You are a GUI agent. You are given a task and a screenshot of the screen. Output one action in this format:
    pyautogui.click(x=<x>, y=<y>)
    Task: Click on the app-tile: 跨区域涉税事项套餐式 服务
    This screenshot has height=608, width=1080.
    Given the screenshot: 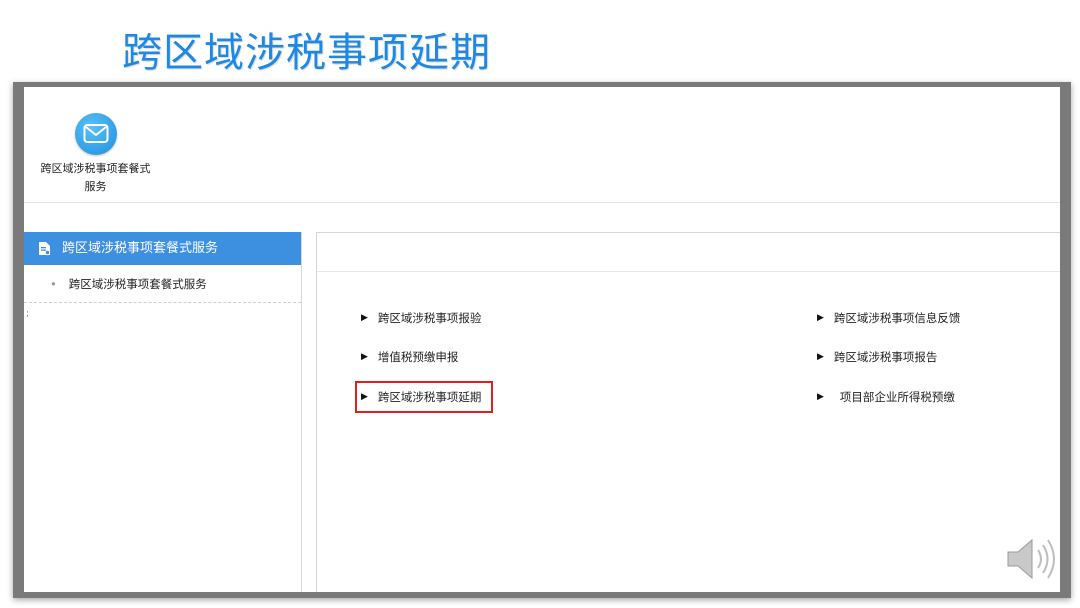 What is the action you would take?
    pyautogui.click(x=95, y=154)
    